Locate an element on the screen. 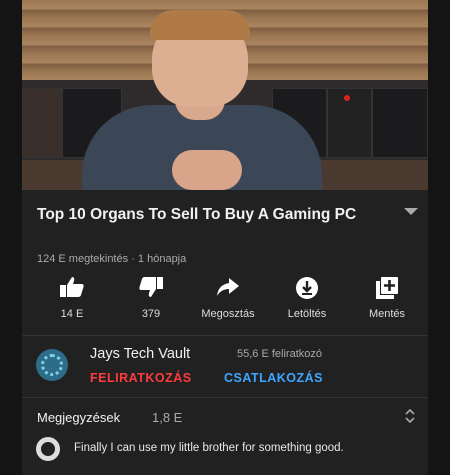 The image size is (450, 475). dislike-count: 379 is located at coordinates (151, 314).